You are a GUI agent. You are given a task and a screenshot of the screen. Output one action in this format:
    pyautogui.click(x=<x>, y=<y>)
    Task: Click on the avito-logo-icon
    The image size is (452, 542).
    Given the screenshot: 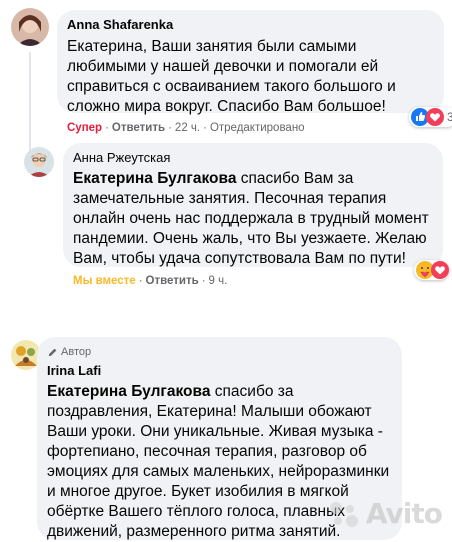 What is the action you would take?
    pyautogui.click(x=343, y=514)
    